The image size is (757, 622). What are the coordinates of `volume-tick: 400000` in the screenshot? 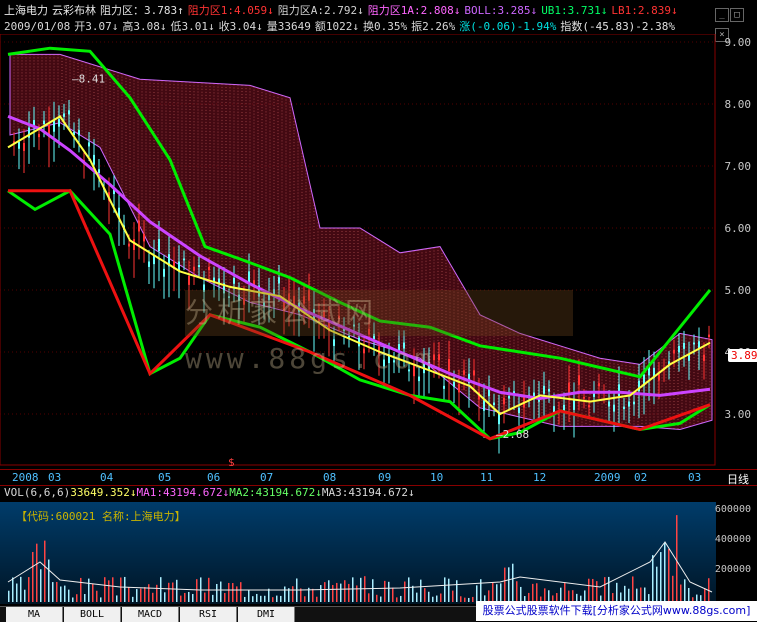 It's located at (732, 539).